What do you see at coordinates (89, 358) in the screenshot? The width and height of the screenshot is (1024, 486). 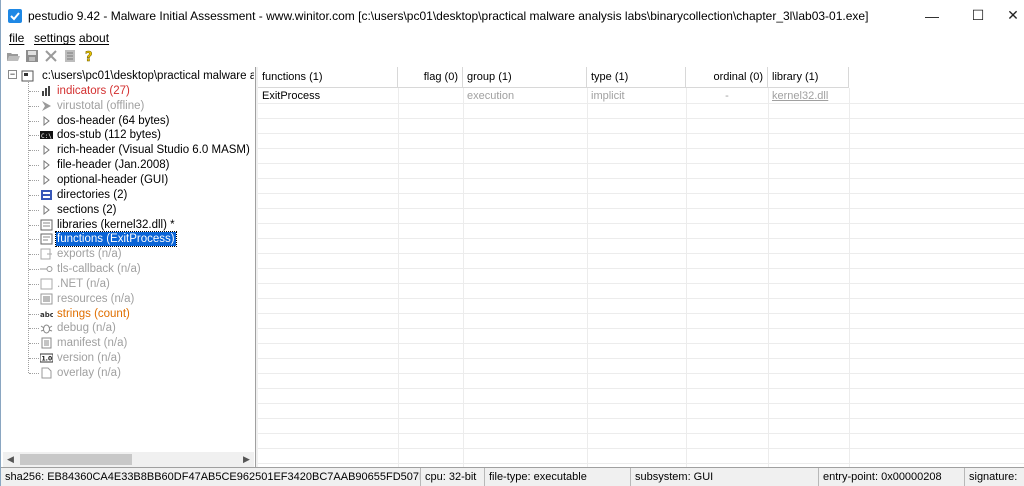 I see `tree-item-label: version (n/a)` at bounding box center [89, 358].